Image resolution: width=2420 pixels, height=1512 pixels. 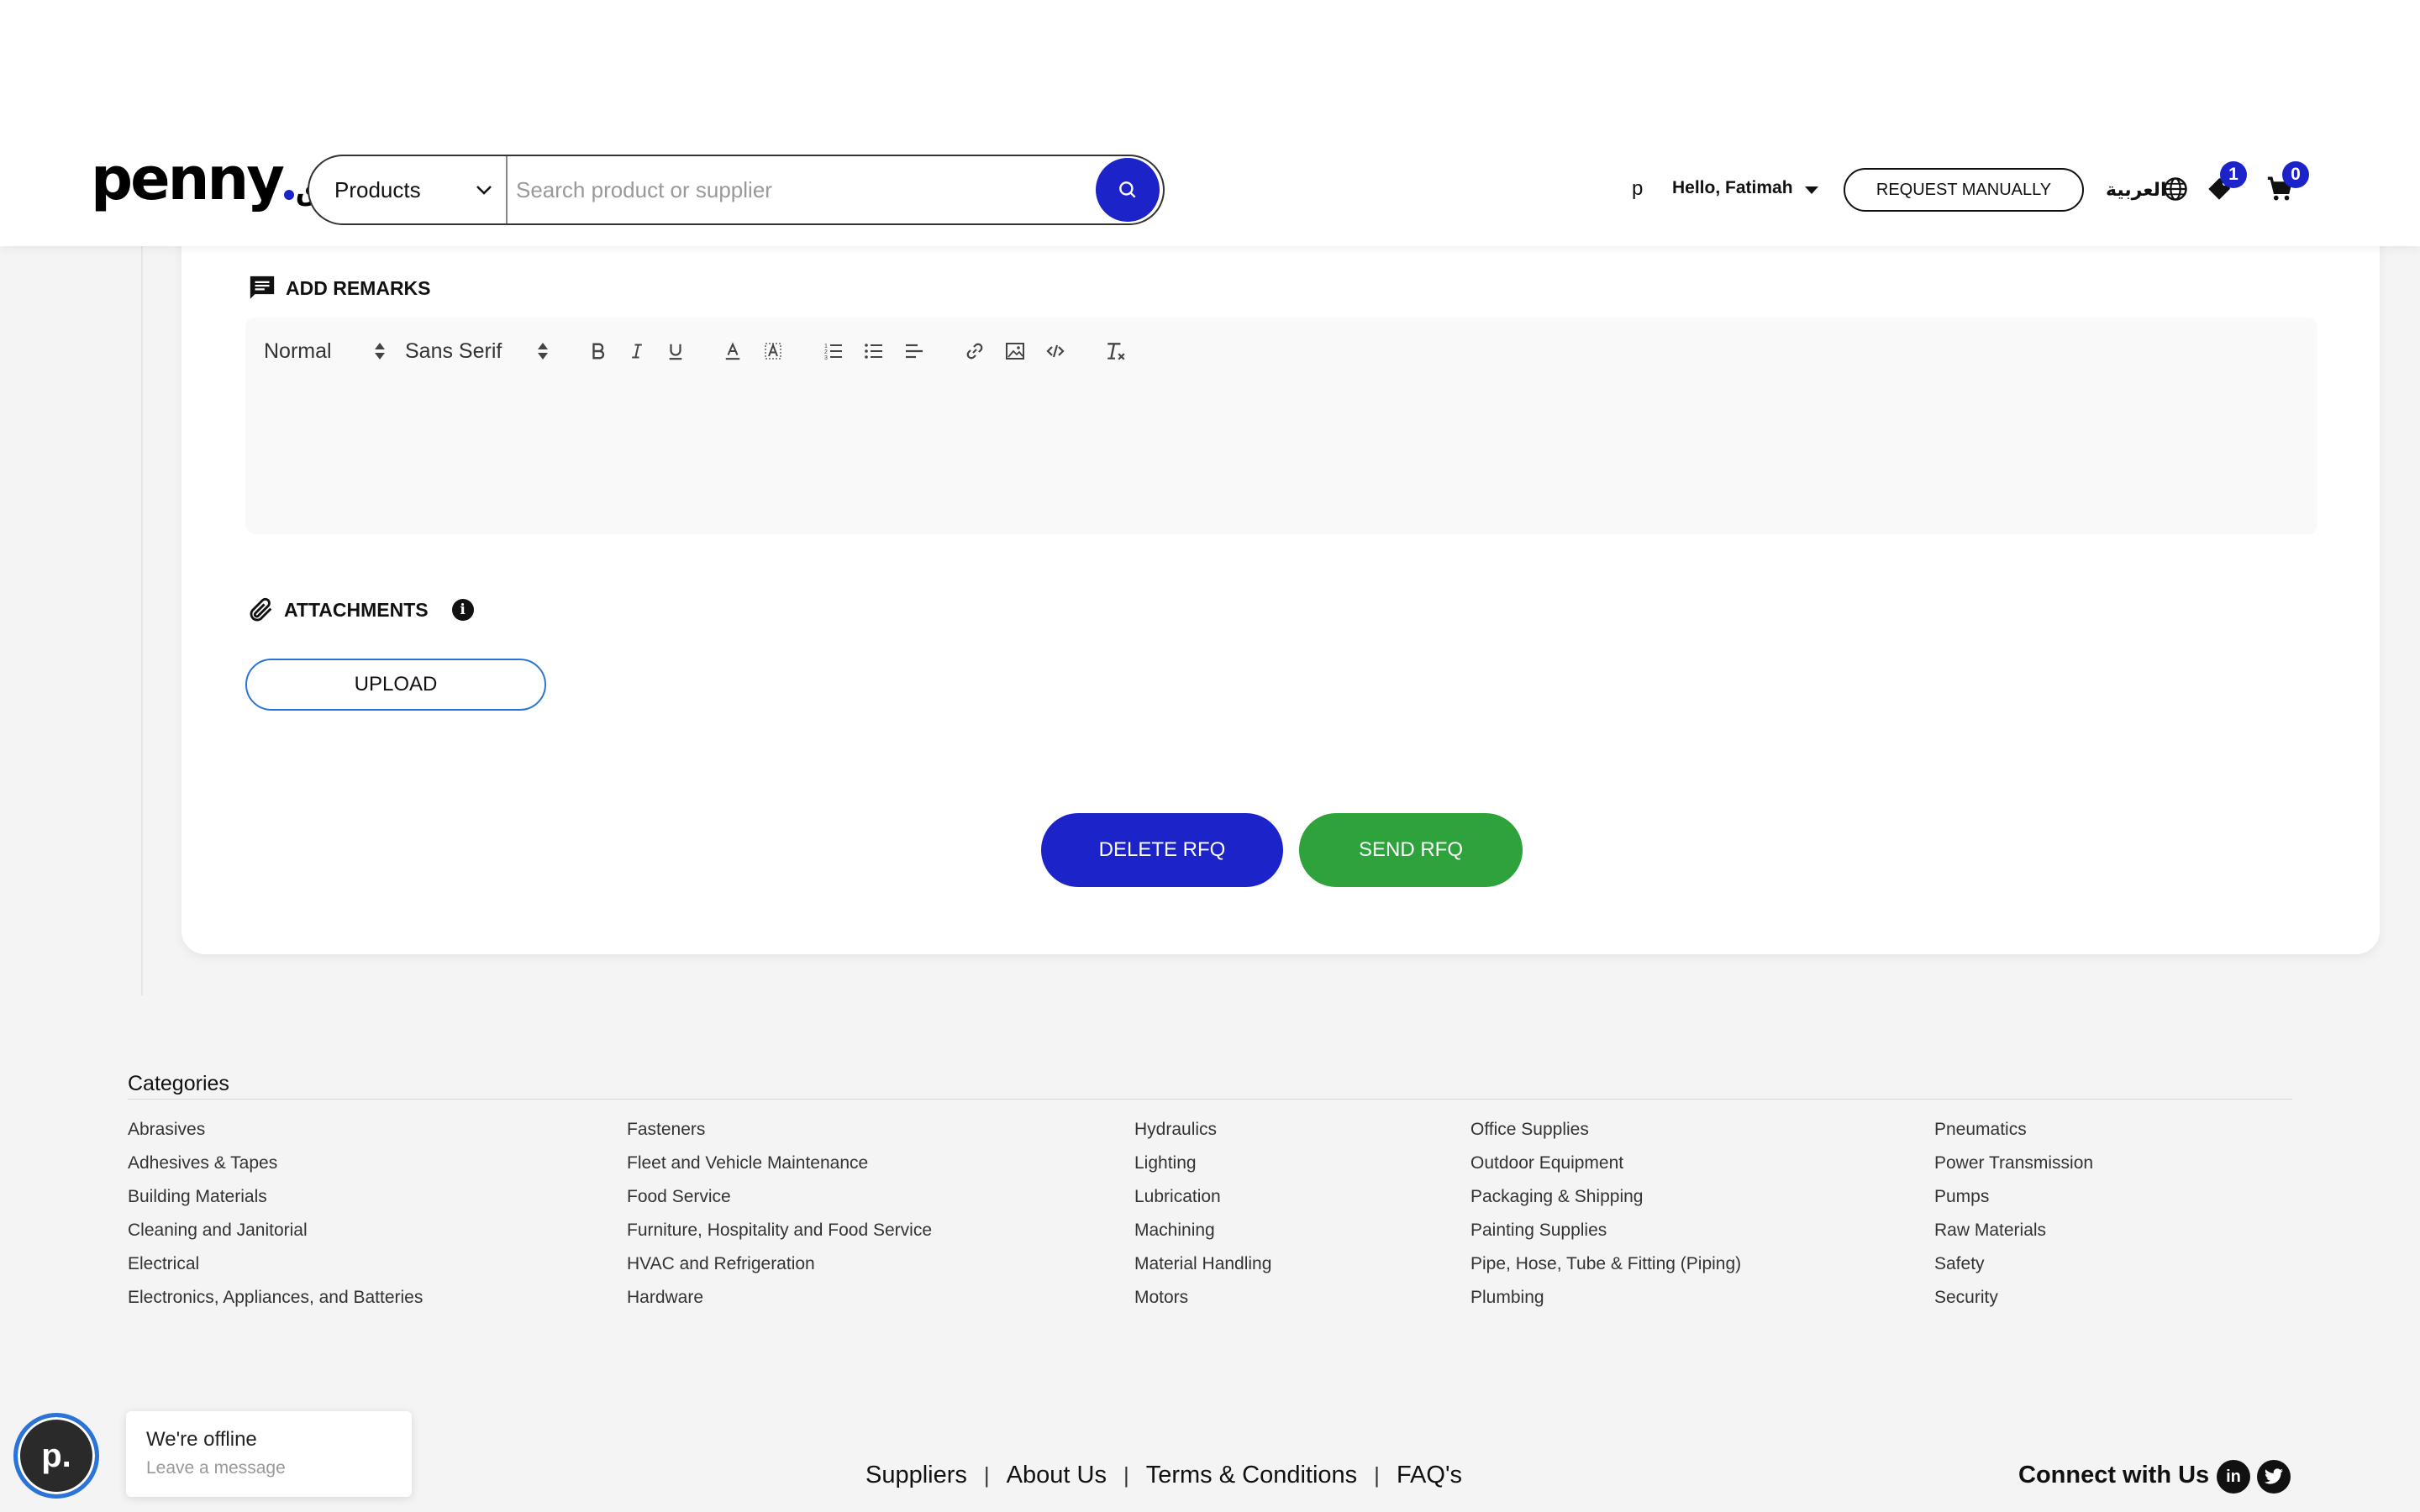 I want to click on category-link: Outdoor Equipment, so click(x=1605, y=1169).